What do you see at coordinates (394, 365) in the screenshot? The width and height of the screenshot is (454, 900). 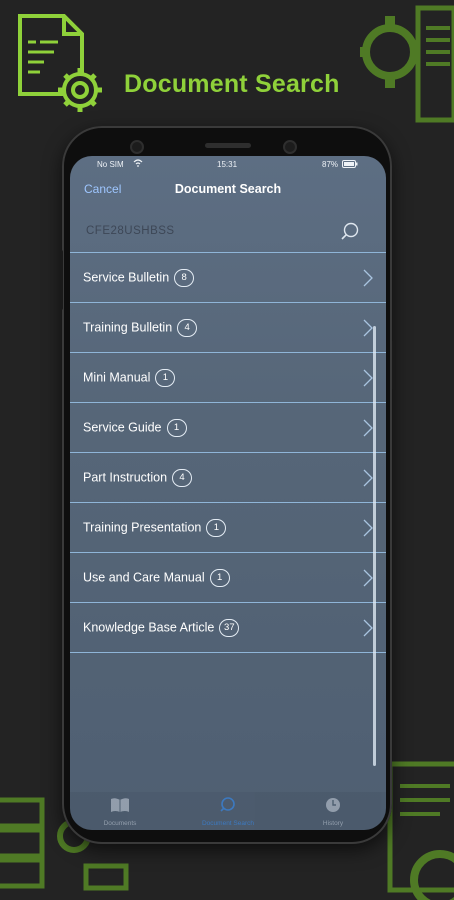 I see `power-button` at bounding box center [394, 365].